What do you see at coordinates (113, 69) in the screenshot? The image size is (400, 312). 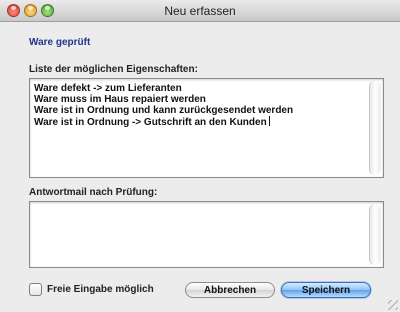 I see `properties-label: Liste der möglichen Eigenschaften:` at bounding box center [113, 69].